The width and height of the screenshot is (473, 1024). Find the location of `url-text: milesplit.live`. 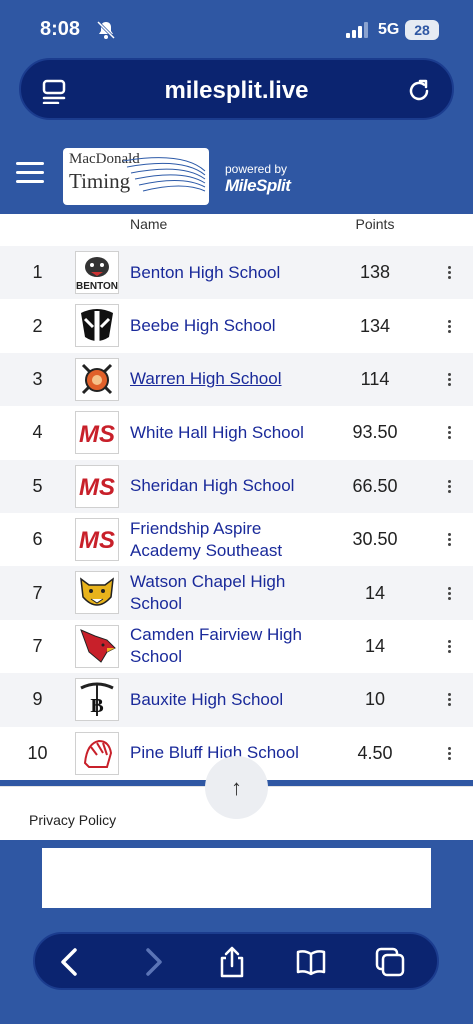

url-text: milesplit.live is located at coordinates (236, 91).